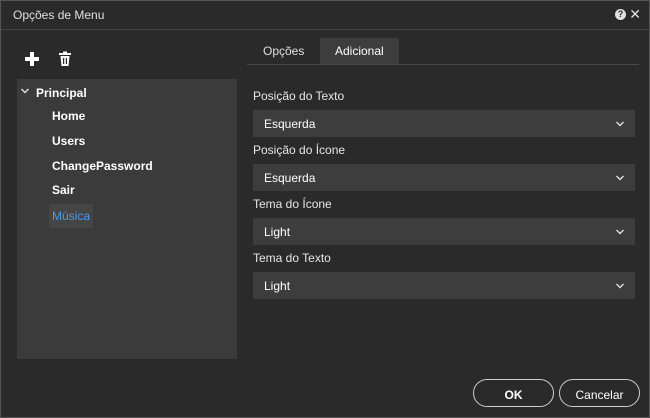  I want to click on tree-item-home: Home, so click(68, 116).